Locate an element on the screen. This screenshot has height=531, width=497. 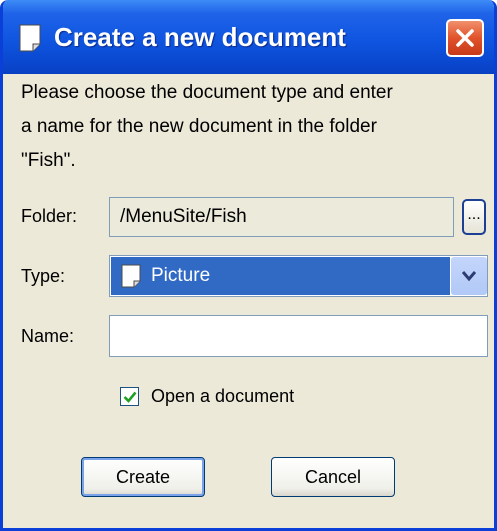
document-icon is located at coordinates (30, 38).